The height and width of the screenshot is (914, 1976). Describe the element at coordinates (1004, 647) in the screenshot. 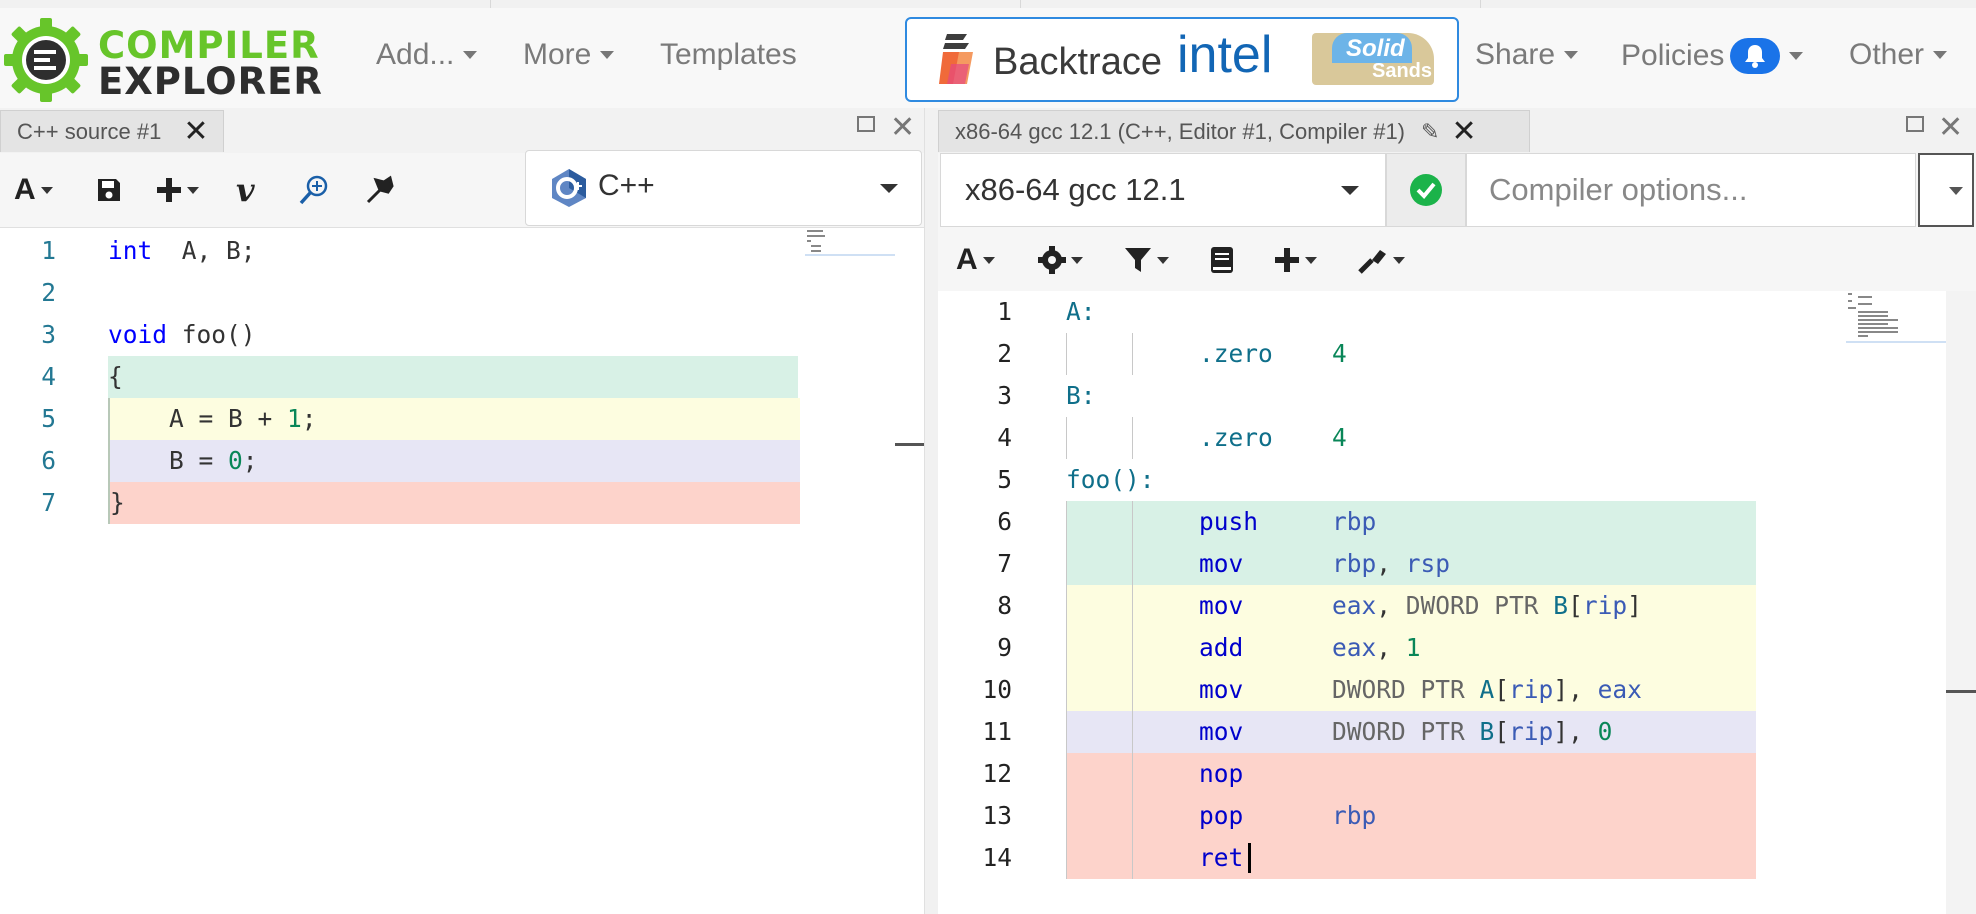

I see `asm-line-number: 9` at that location.